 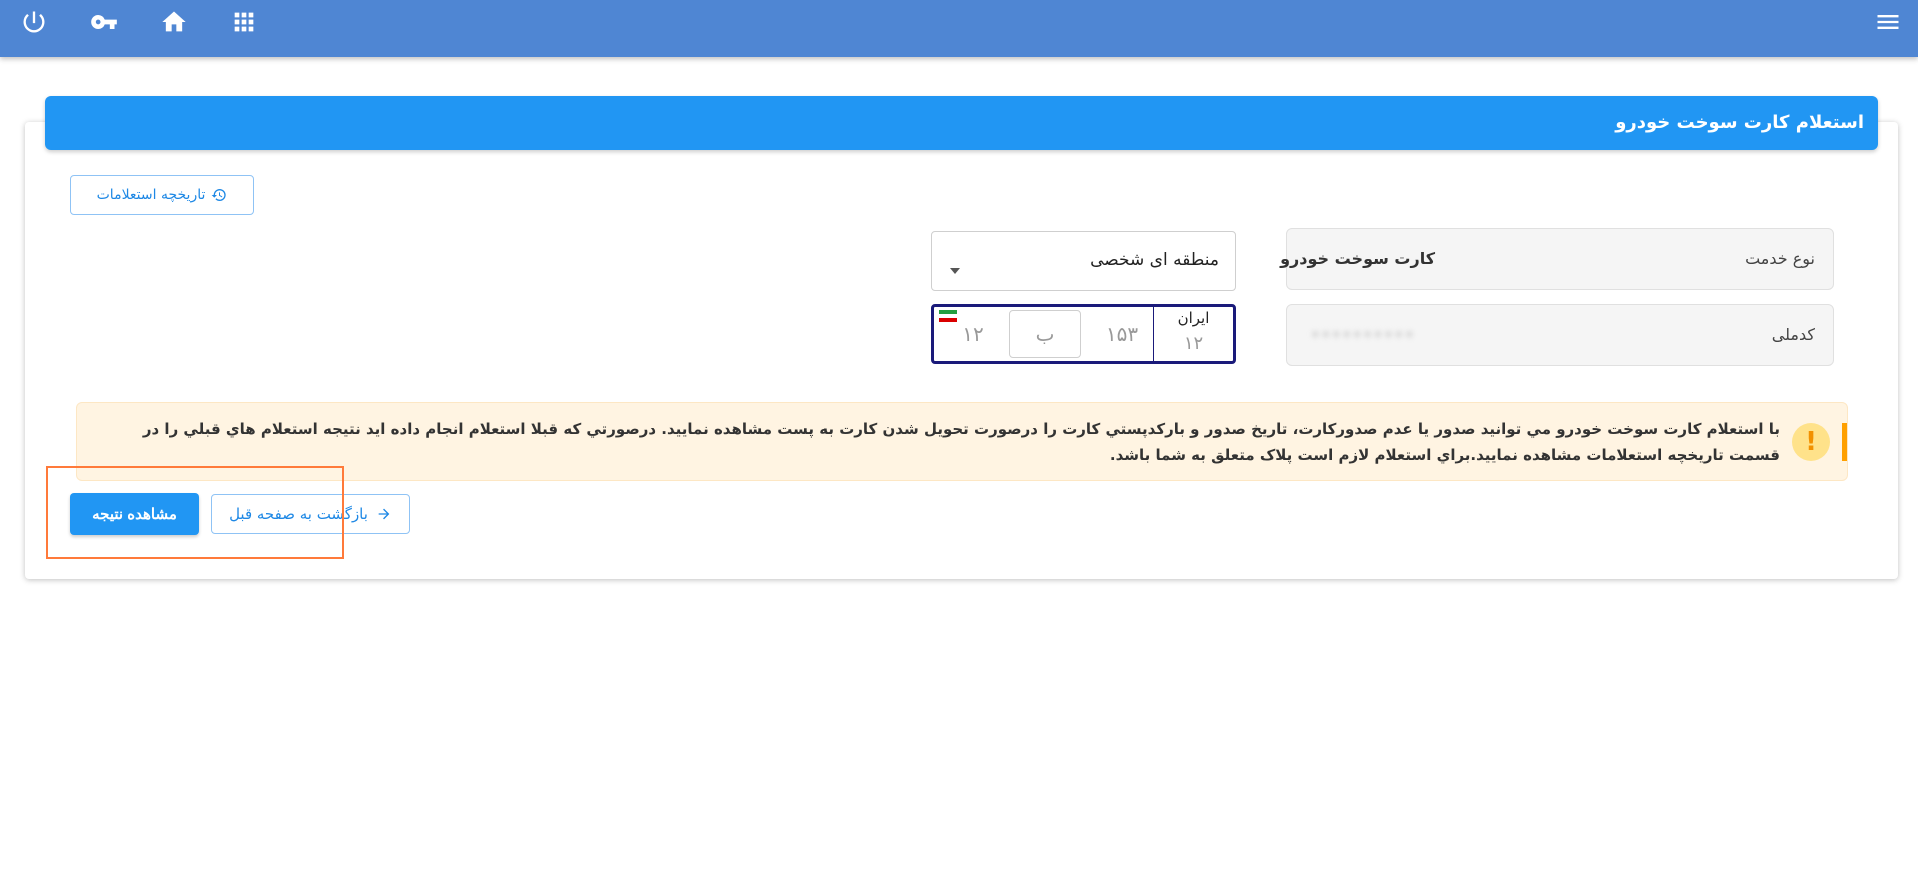 What do you see at coordinates (384, 514) in the screenshot?
I see `arrow-right-icon` at bounding box center [384, 514].